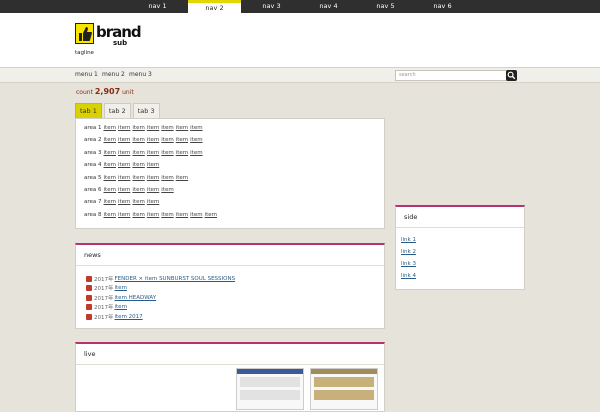 The width and height of the screenshot is (600, 412). I want to click on tab-1: tab 1, so click(88, 110).